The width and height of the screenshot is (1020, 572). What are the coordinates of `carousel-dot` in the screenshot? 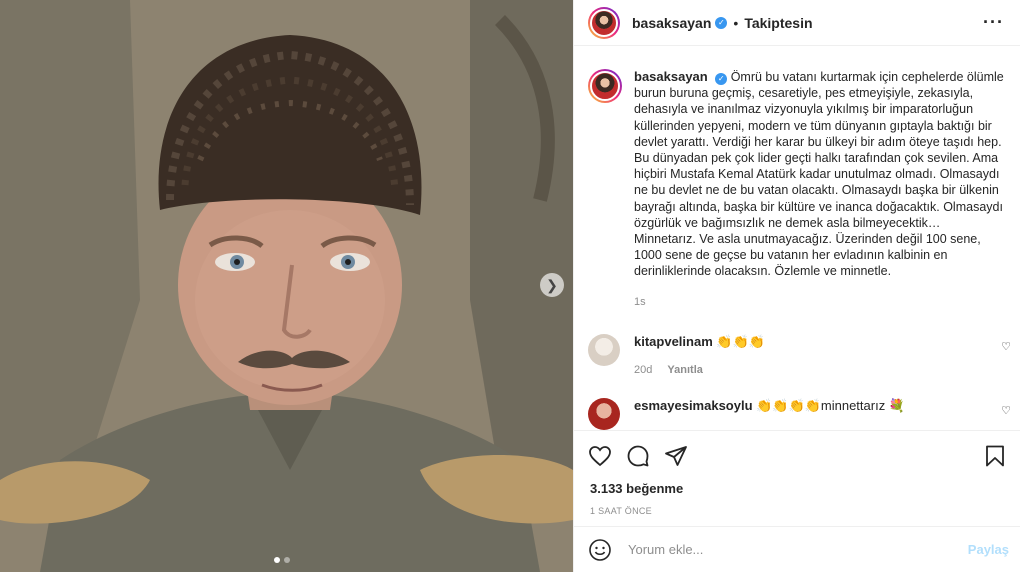 It's located at (287, 560).